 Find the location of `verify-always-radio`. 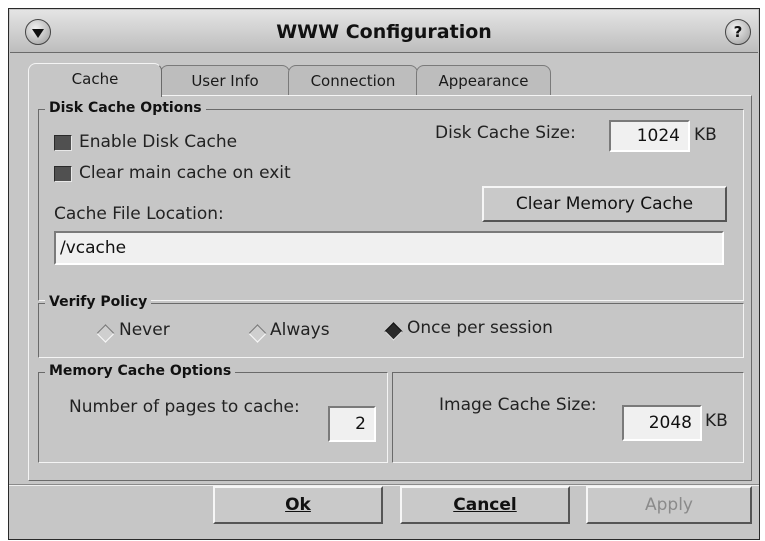

verify-always-radio is located at coordinates (257, 333).